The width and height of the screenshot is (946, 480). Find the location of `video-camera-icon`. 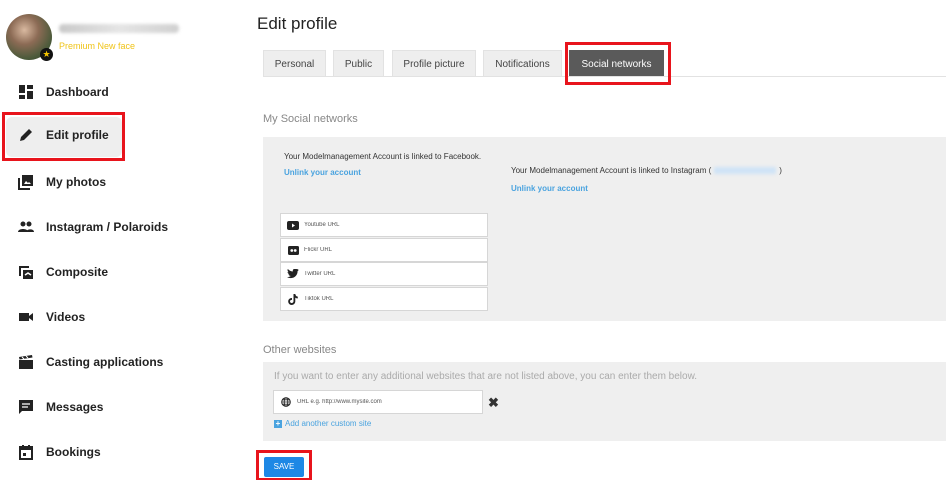

video-camera-icon is located at coordinates (26, 317).